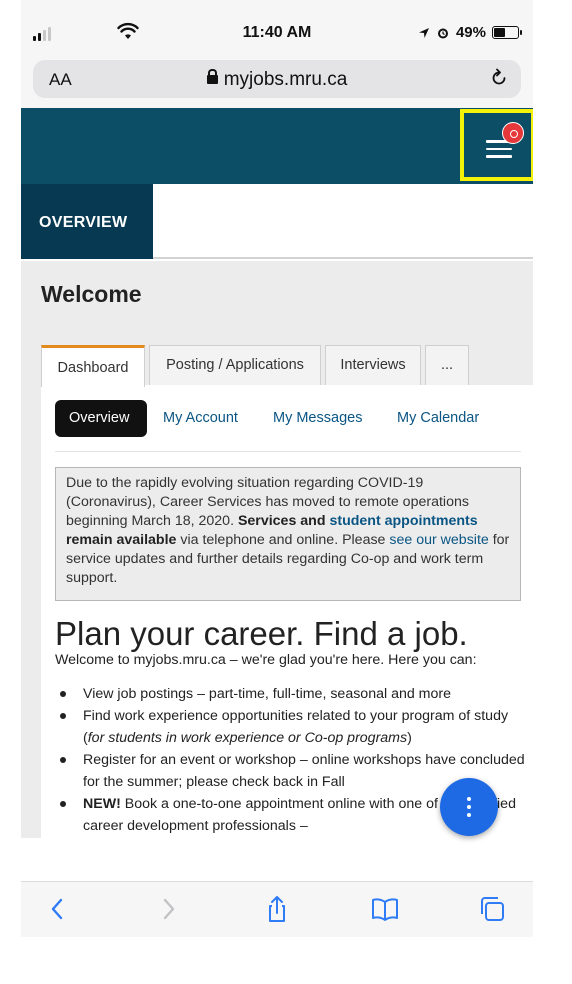 The image size is (572, 984). I want to click on url-text: myjobs.mru.ca, so click(285, 79).